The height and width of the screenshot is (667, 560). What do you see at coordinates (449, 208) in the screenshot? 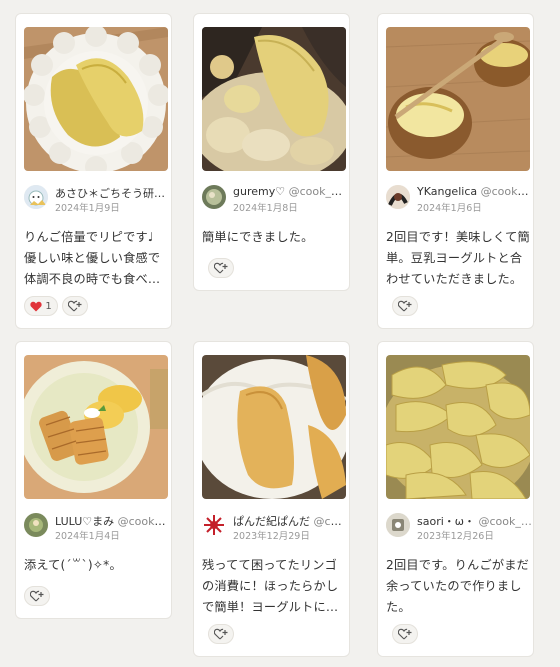
I see `post-date: 2024年1月6日` at bounding box center [449, 208].